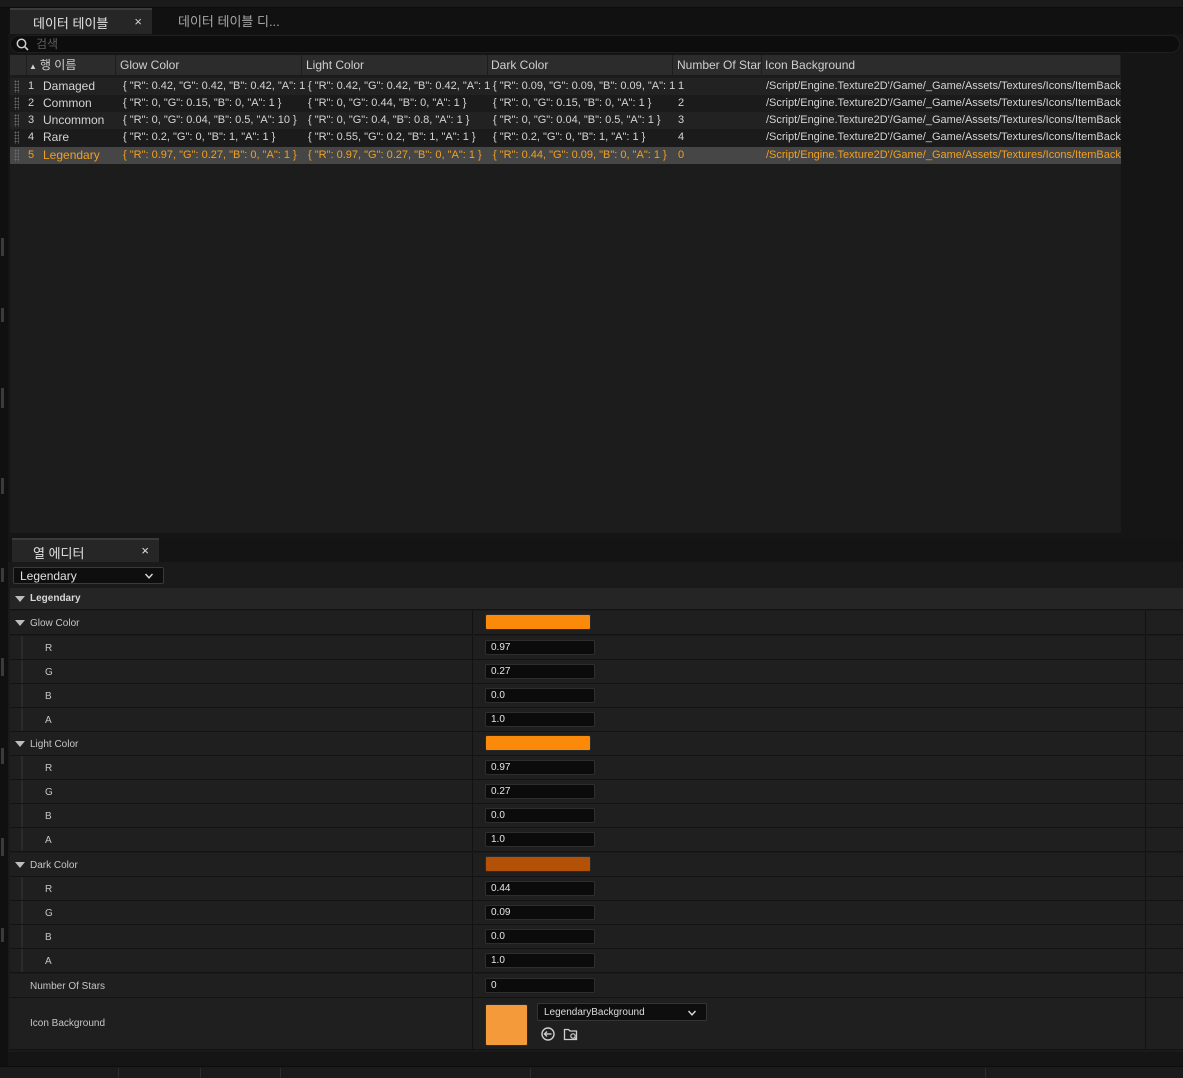 The width and height of the screenshot is (1183, 1078). I want to click on icon-background-thumbnail, so click(506, 1025).